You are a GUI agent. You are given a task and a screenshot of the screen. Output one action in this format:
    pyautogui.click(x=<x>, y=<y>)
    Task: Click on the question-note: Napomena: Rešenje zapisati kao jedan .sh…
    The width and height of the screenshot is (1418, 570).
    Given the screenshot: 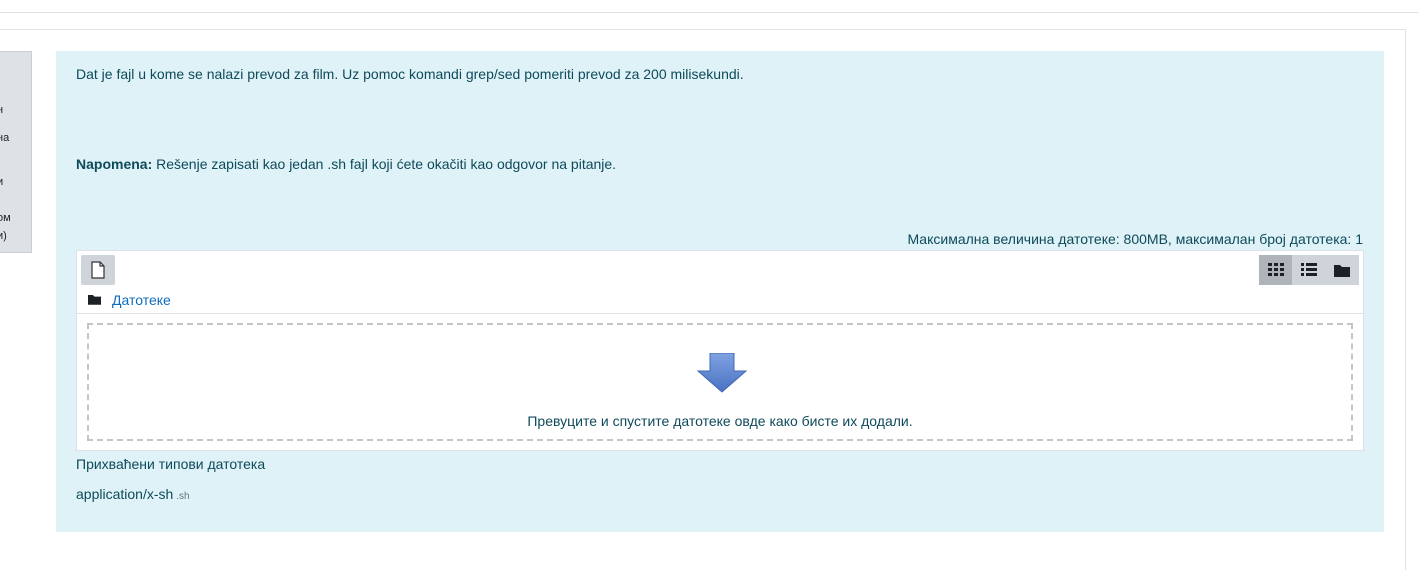 What is the action you would take?
    pyautogui.click(x=346, y=164)
    